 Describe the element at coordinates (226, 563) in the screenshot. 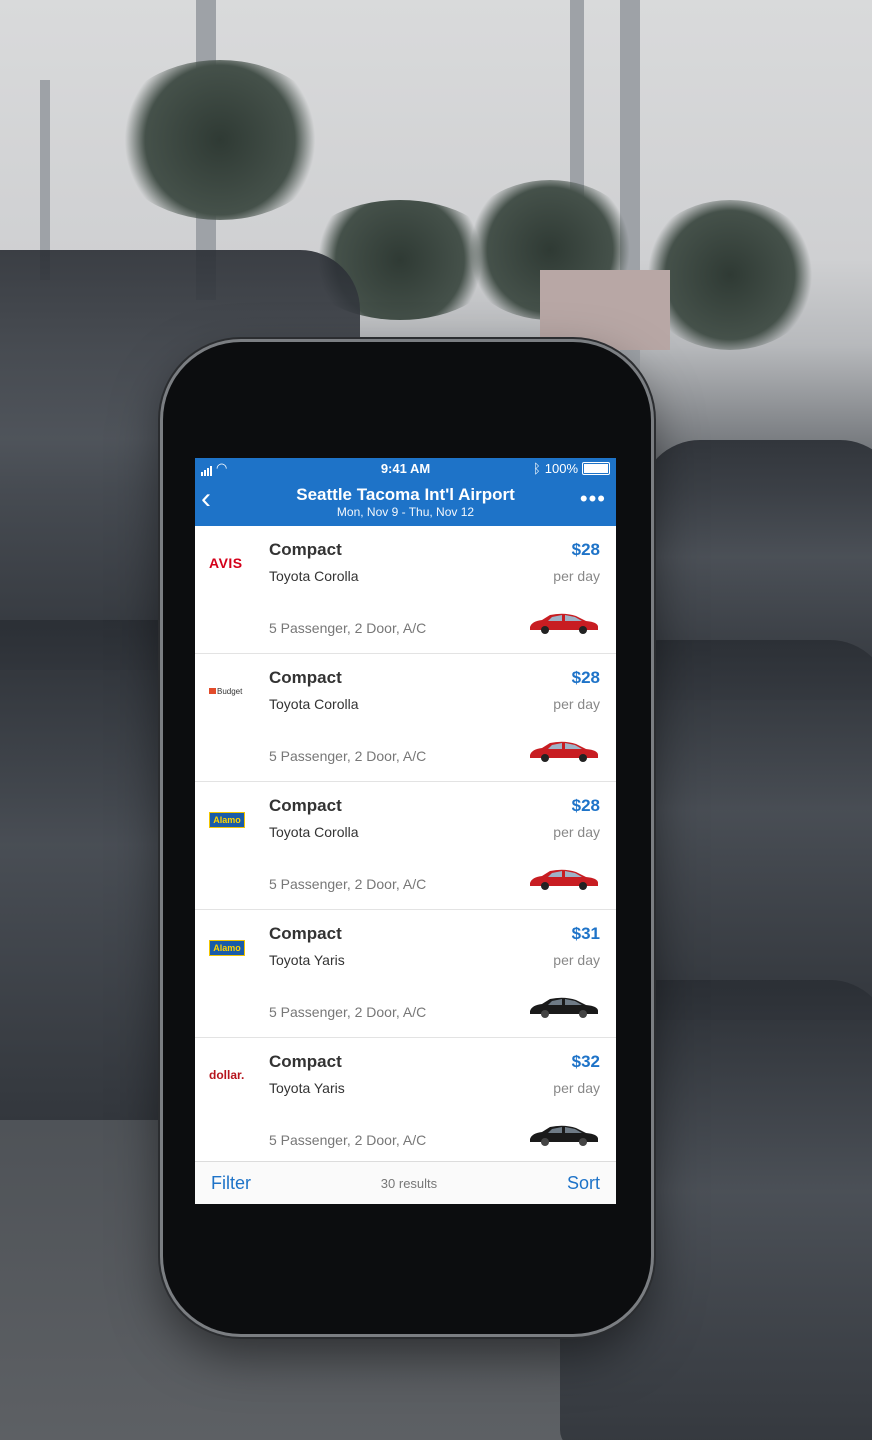

I see `vendor-logo-avis: AVIS` at that location.